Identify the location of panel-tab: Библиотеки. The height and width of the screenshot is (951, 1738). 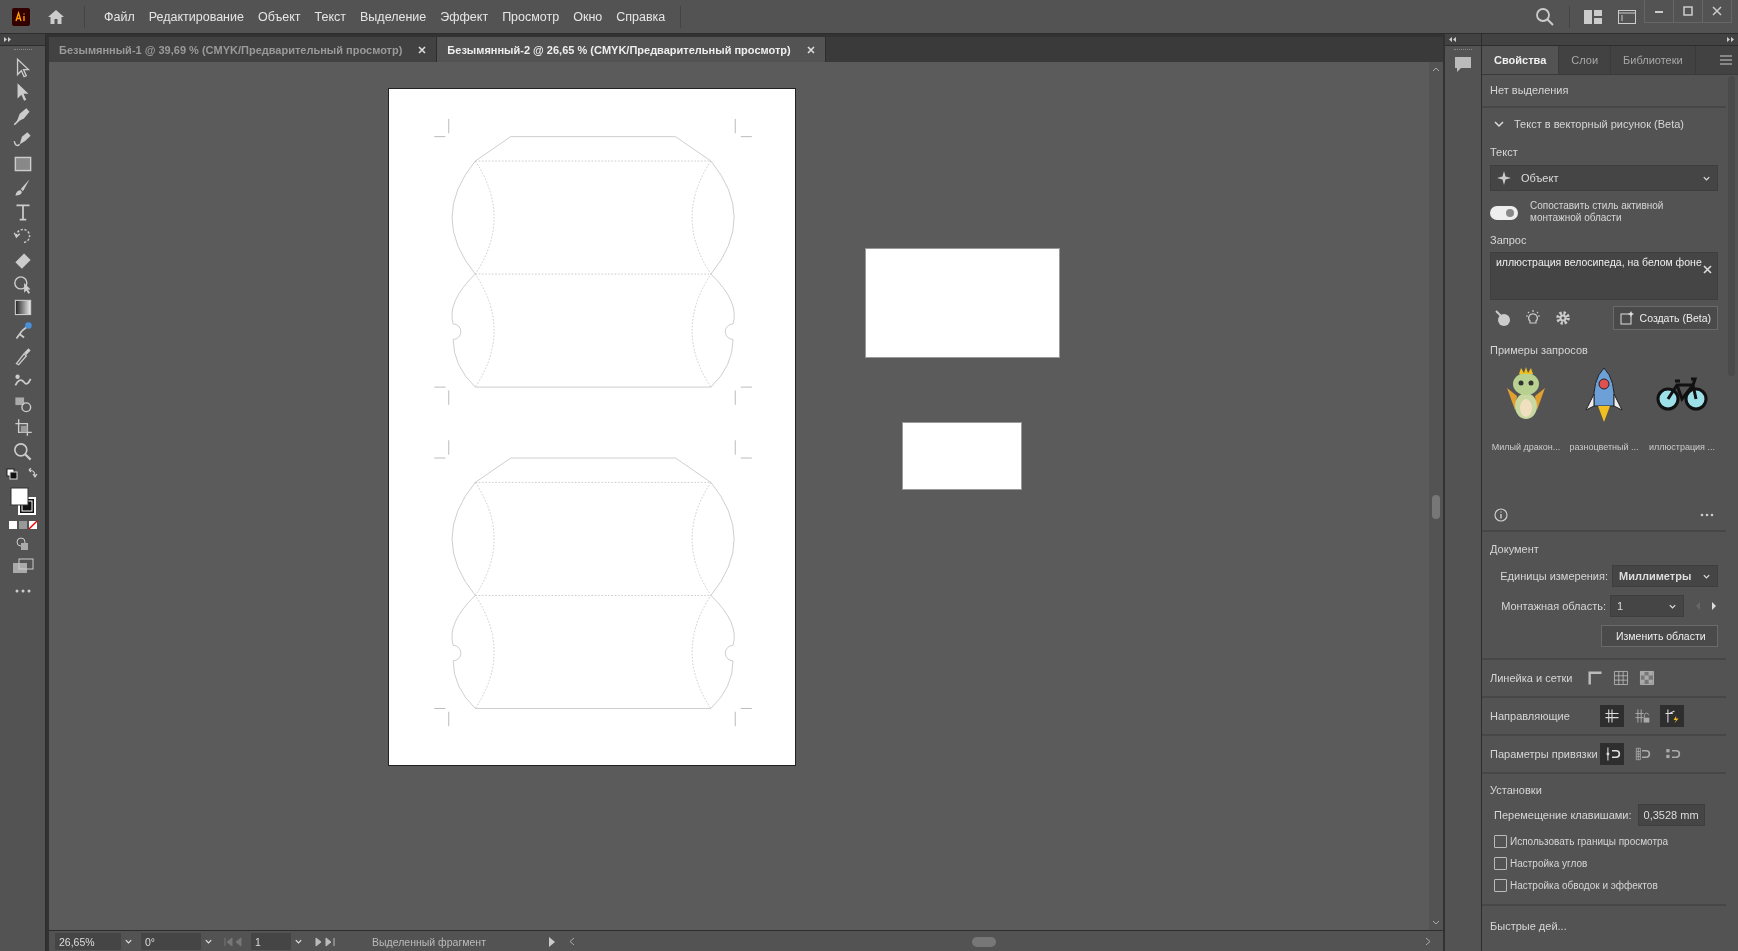
(1653, 60).